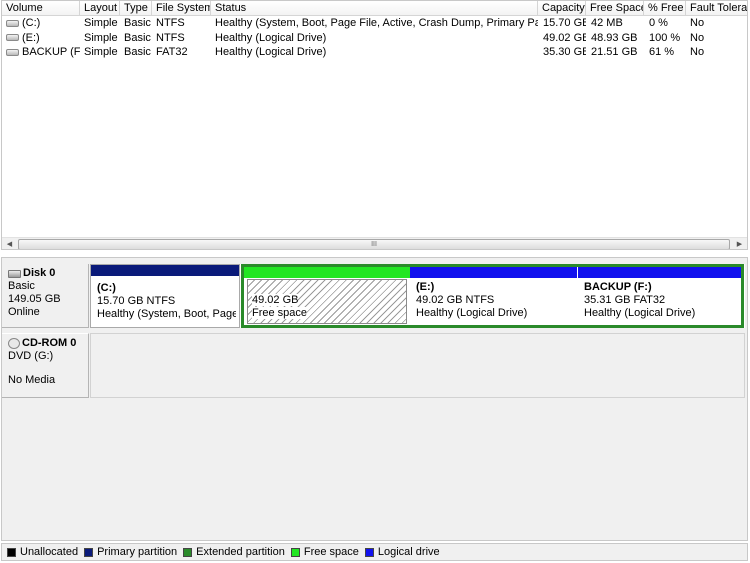 The width and height of the screenshot is (750, 563). Describe the element at coordinates (240, 552) in the screenshot. I see `legend-label: Extended partition` at that location.